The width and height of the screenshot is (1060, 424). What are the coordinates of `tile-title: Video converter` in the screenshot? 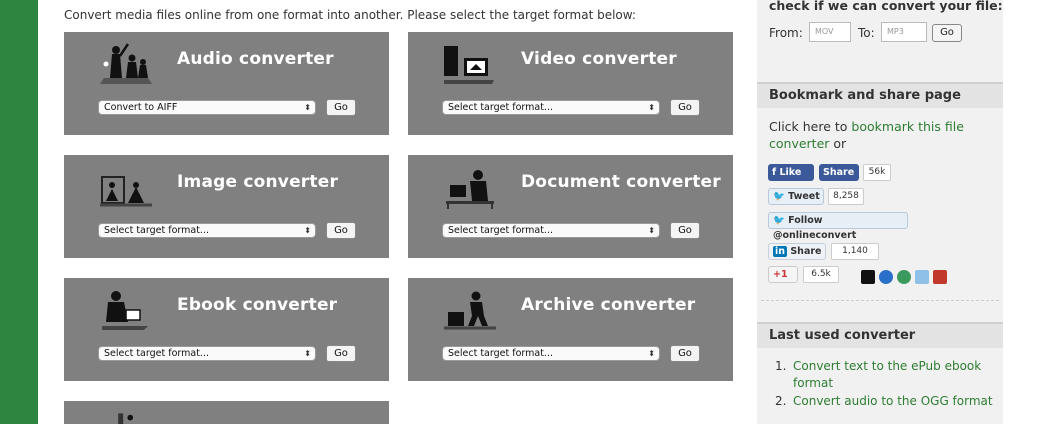 It's located at (599, 59).